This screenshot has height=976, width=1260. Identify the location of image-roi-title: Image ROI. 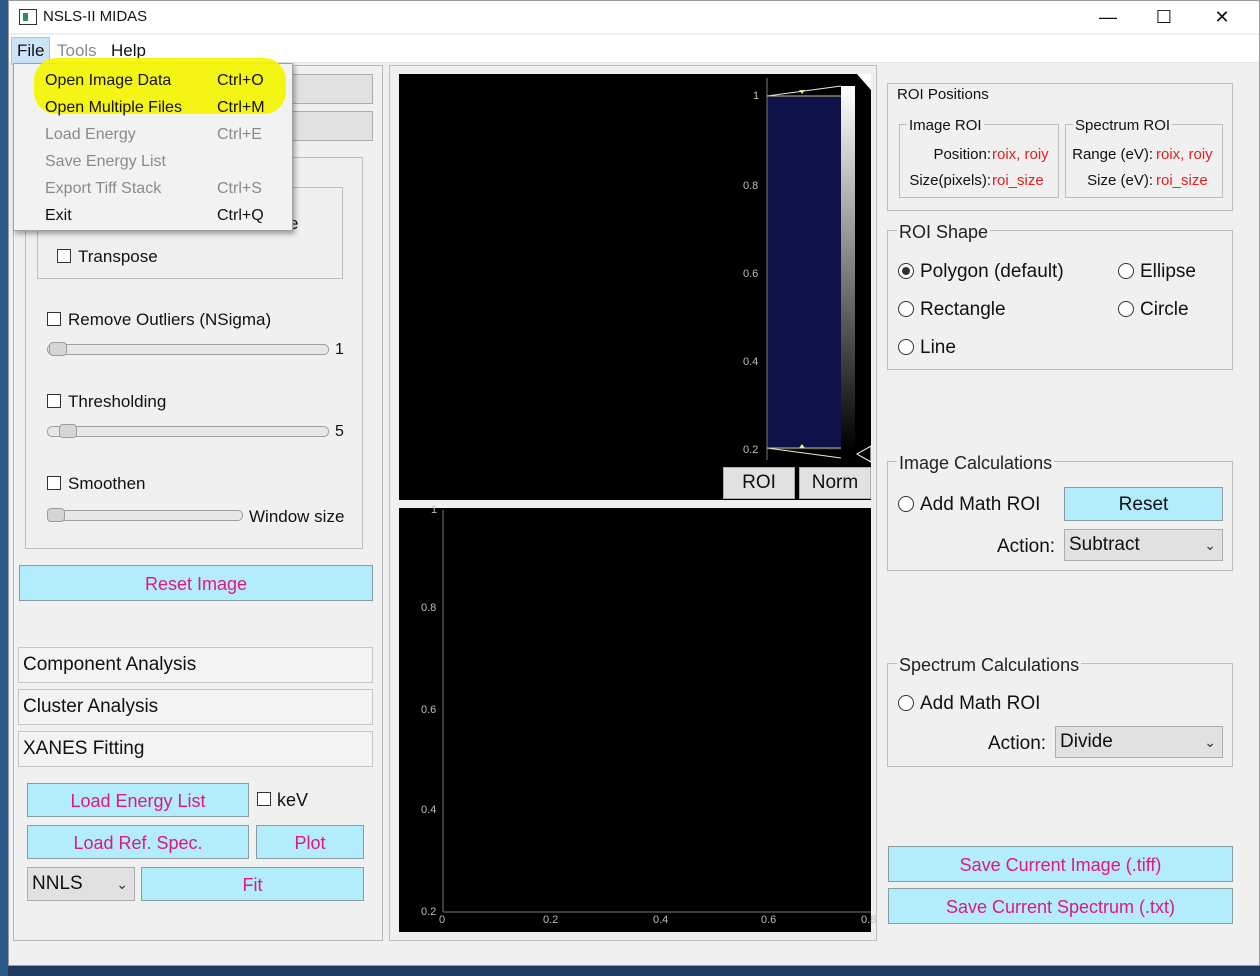
(945, 125).